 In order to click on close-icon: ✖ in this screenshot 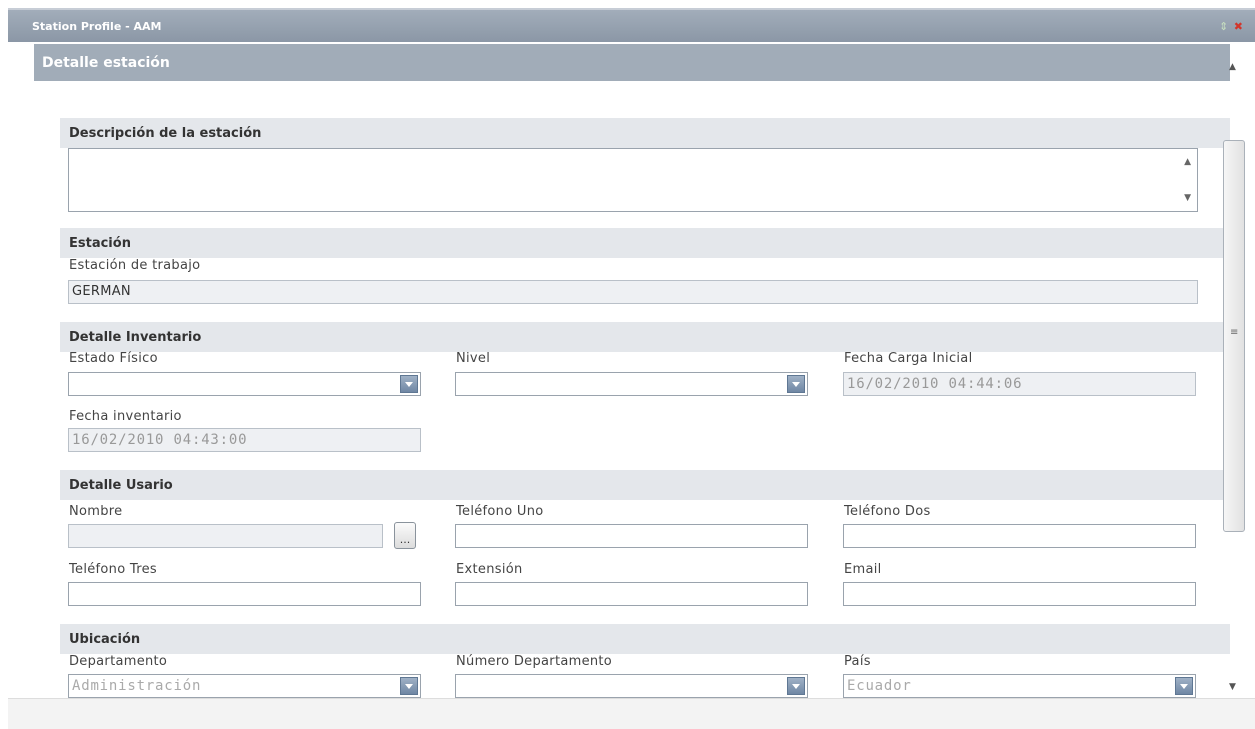, I will do `click(1238, 26)`.